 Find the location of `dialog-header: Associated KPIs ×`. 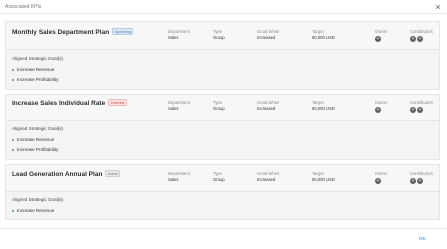

dialog-header: Associated KPIs × is located at coordinates (223, 7).